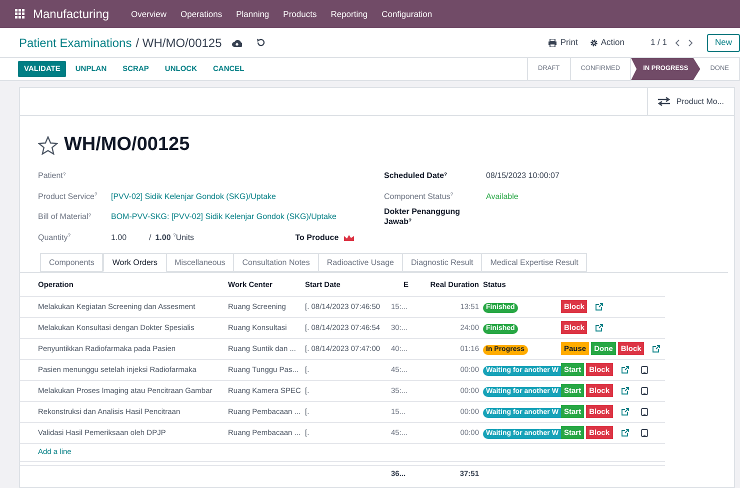 The image size is (740, 488). I want to click on print-button: Print, so click(563, 42).